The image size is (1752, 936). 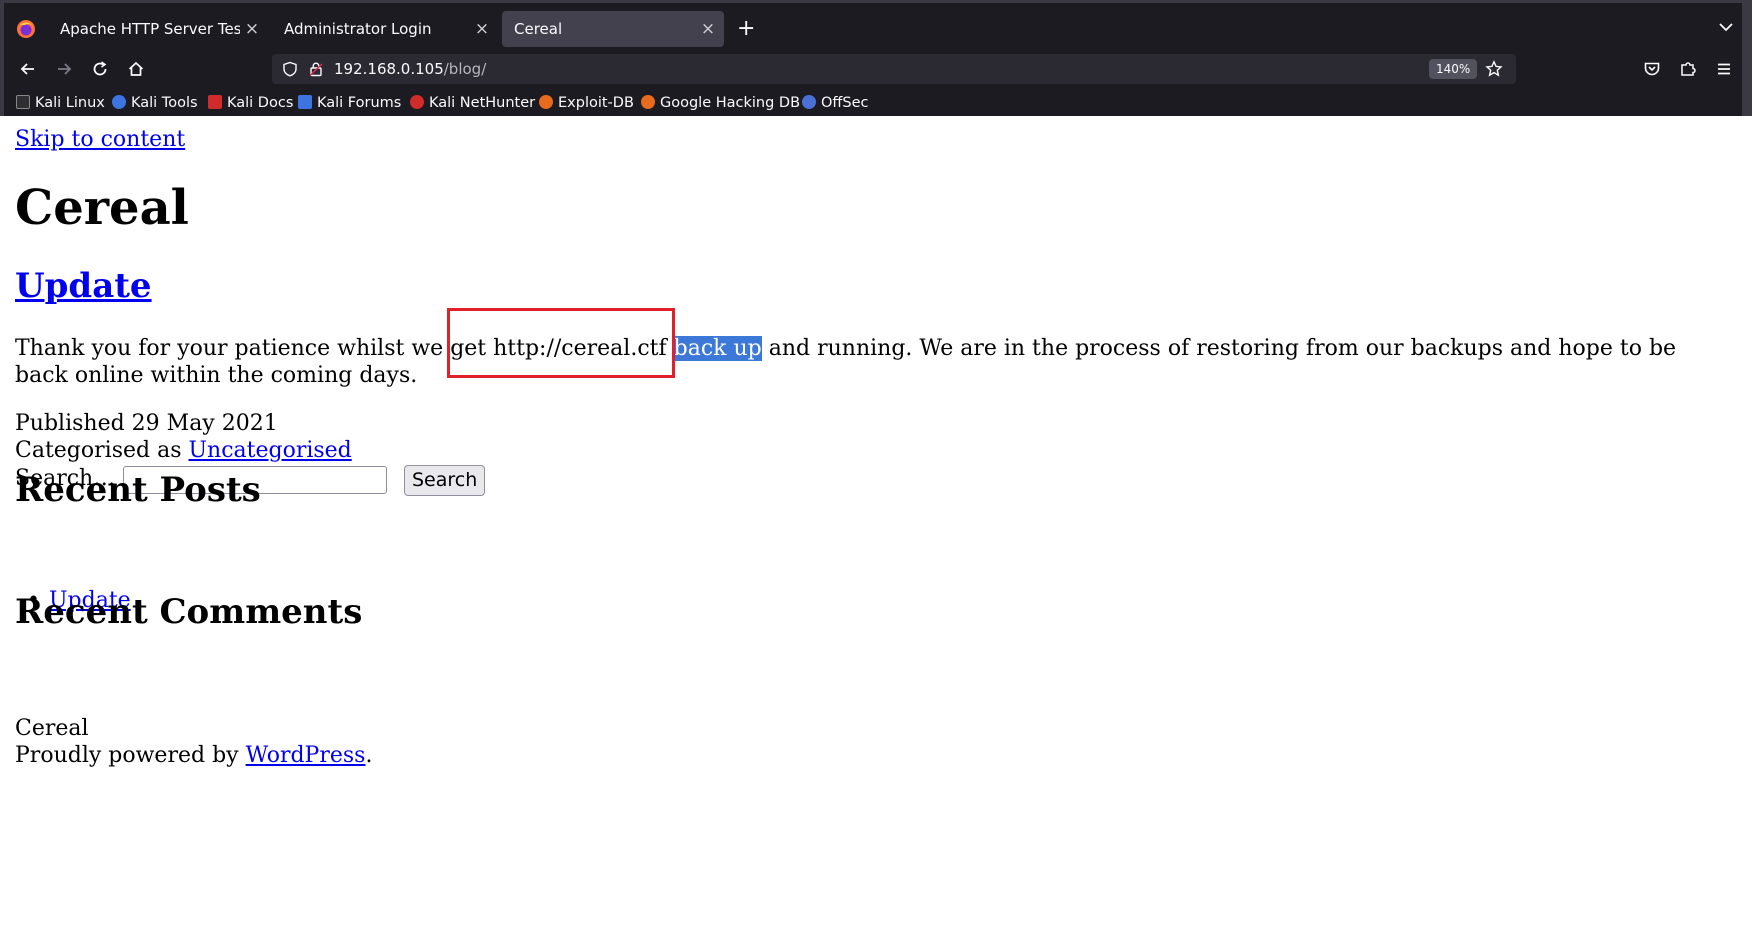 I want to click on ghdb-icon, so click(x=648, y=102).